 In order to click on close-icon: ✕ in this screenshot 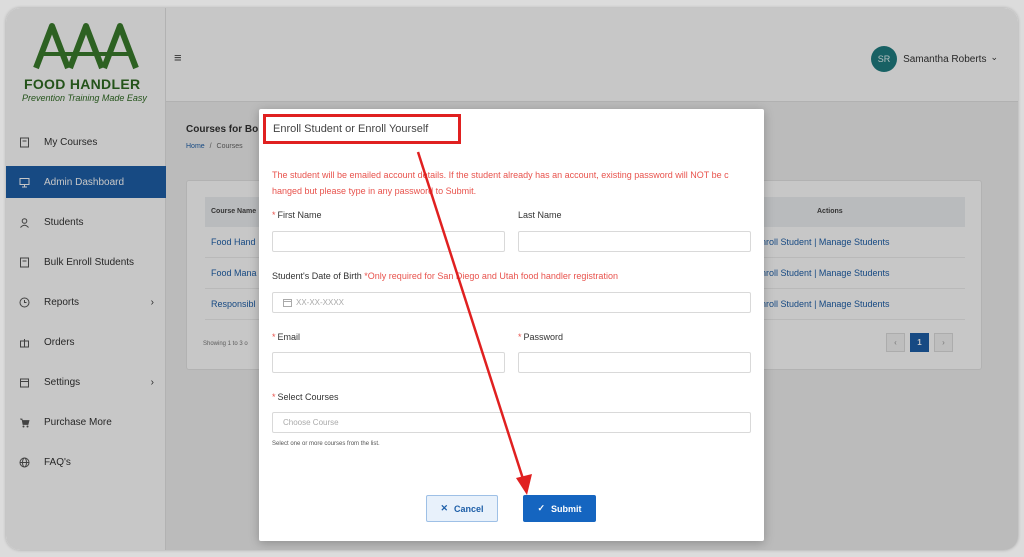, I will do `click(444, 508)`.